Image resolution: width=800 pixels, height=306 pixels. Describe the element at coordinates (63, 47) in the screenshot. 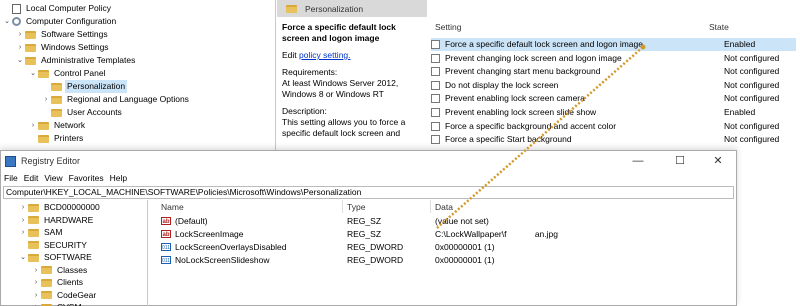

I see `tree-item: › Windows Settings` at that location.